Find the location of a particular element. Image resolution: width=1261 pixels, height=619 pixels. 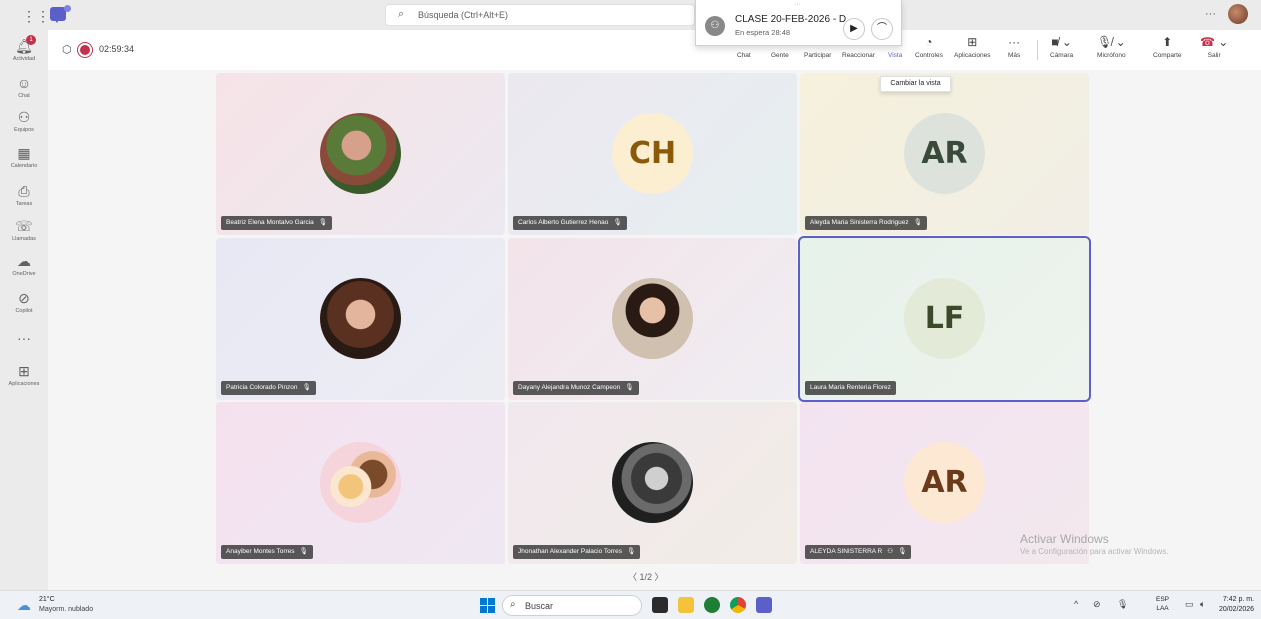

taskbar-search: ⌕ Buscar is located at coordinates (572, 605).